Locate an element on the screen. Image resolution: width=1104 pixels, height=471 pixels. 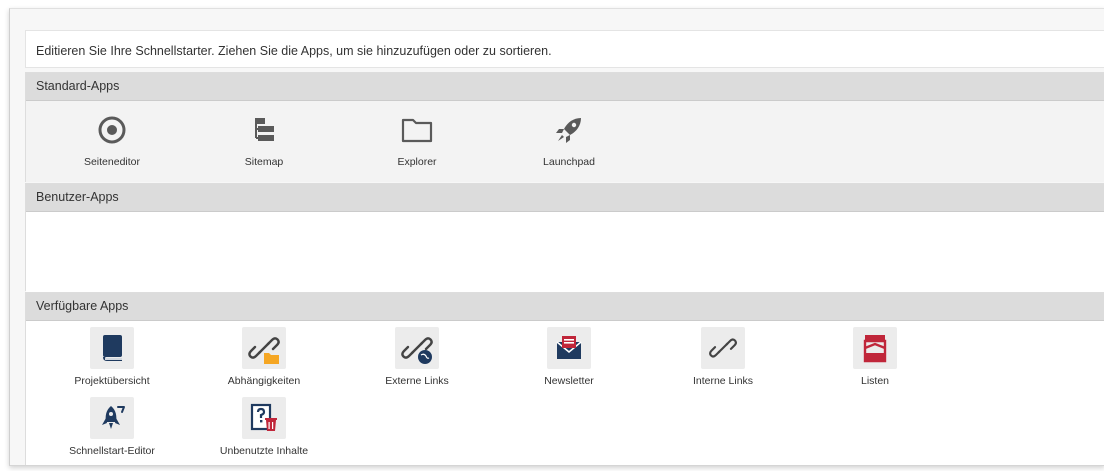
app-listen: Listen is located at coordinates (875, 357).